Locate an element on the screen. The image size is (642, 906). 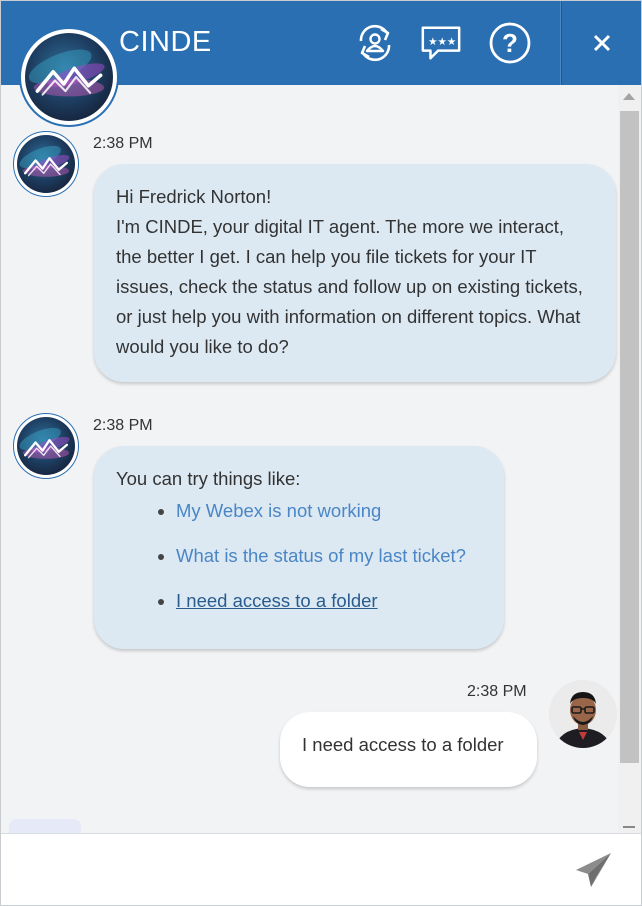
feedback-button: ★★★ is located at coordinates (441, 43).